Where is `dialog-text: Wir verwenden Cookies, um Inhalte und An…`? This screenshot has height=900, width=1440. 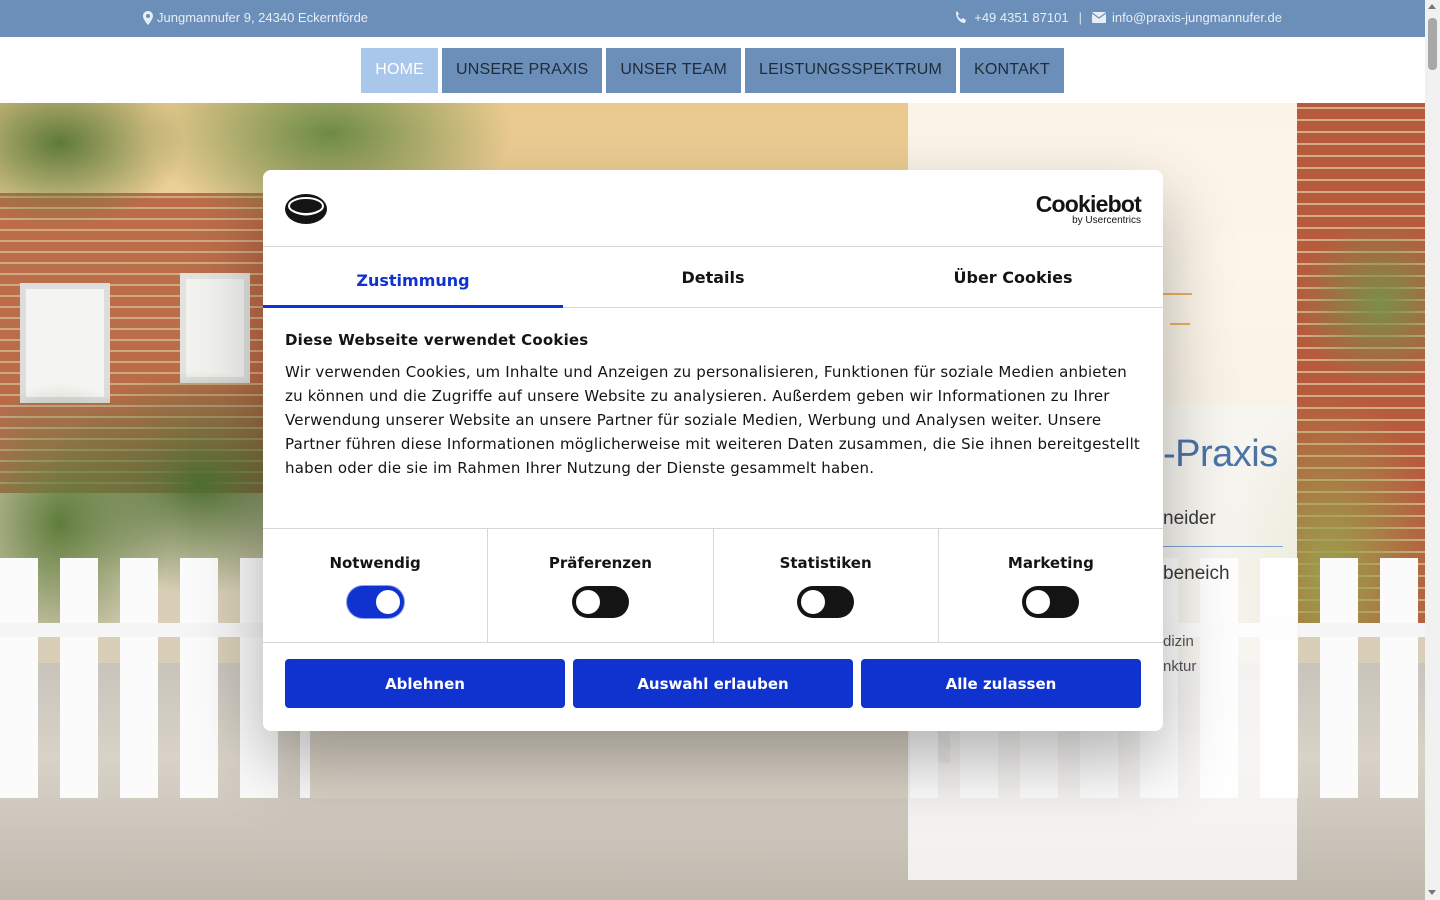 dialog-text: Wir verwenden Cookies, um Inhalte und An… is located at coordinates (713, 420).